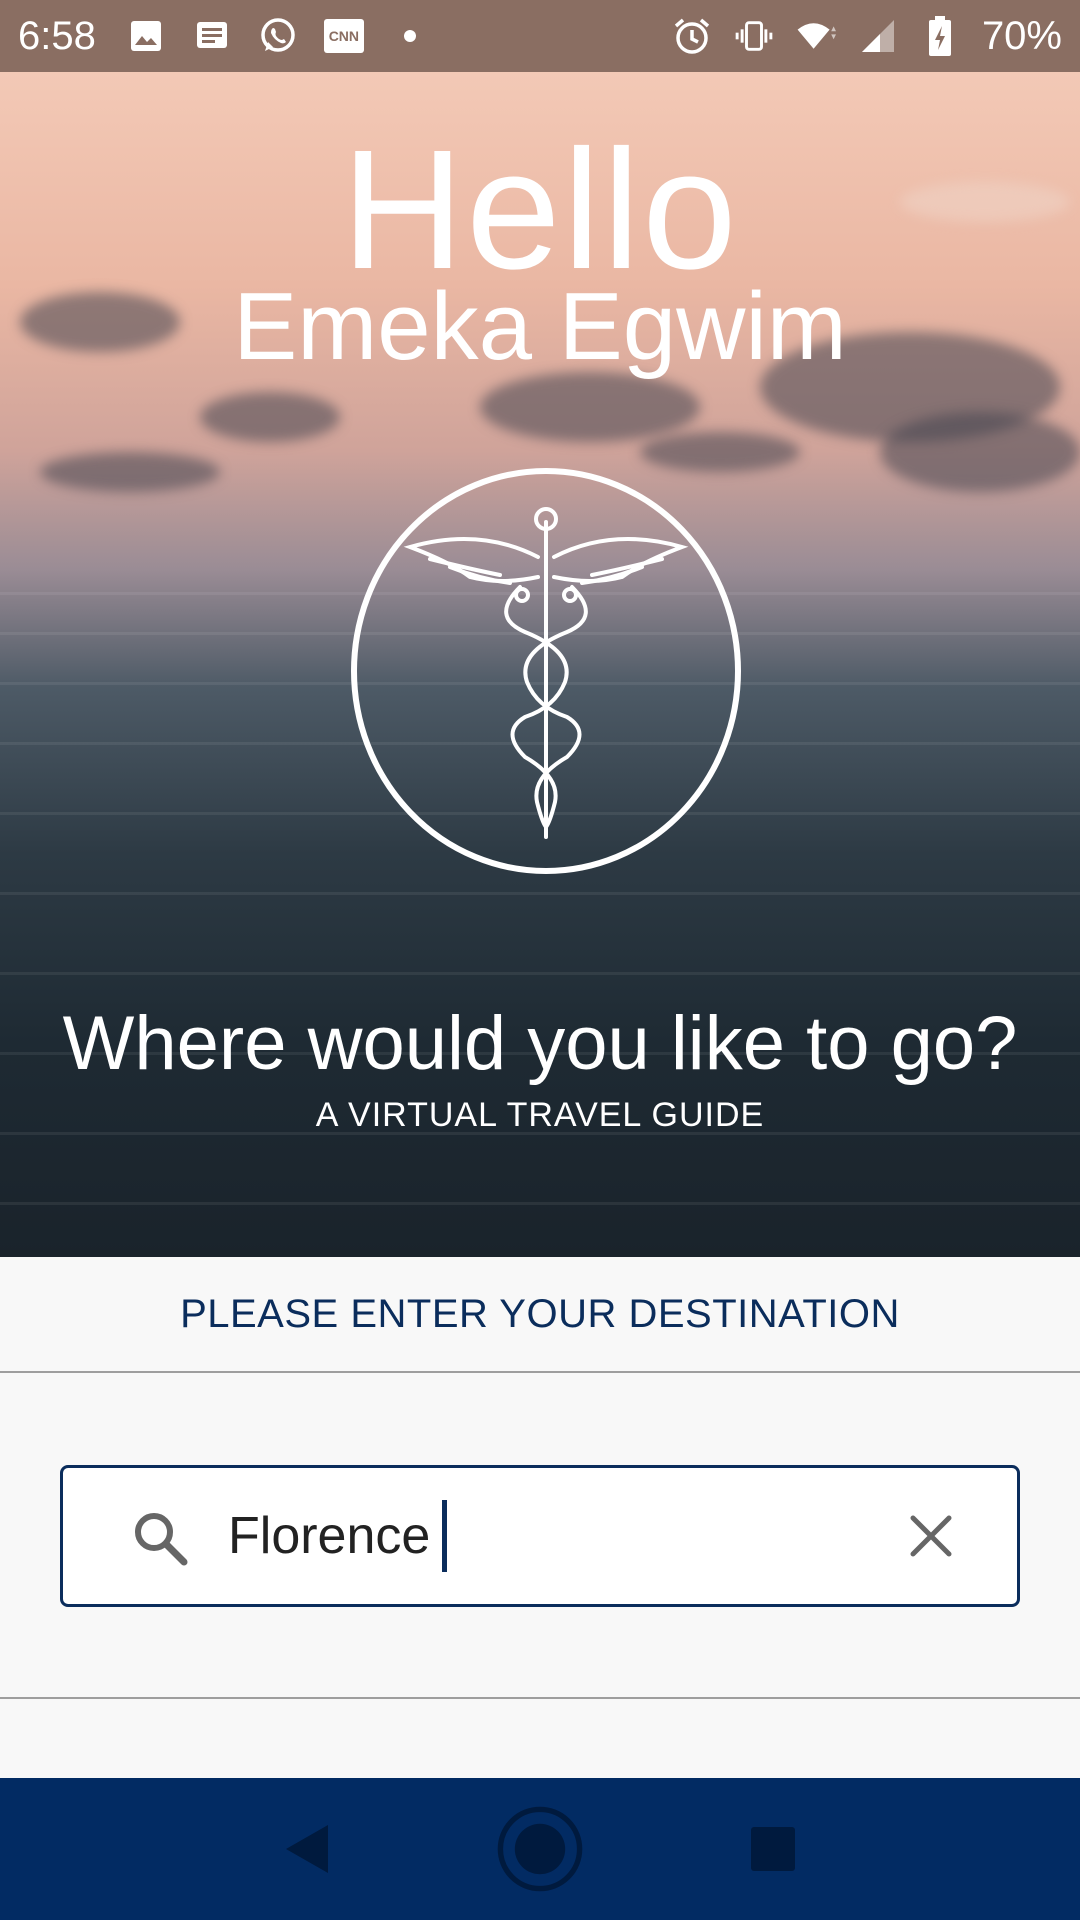 The image size is (1080, 1920). Describe the element at coordinates (329, 1536) in the screenshot. I see `search-input-value: Florence` at that location.